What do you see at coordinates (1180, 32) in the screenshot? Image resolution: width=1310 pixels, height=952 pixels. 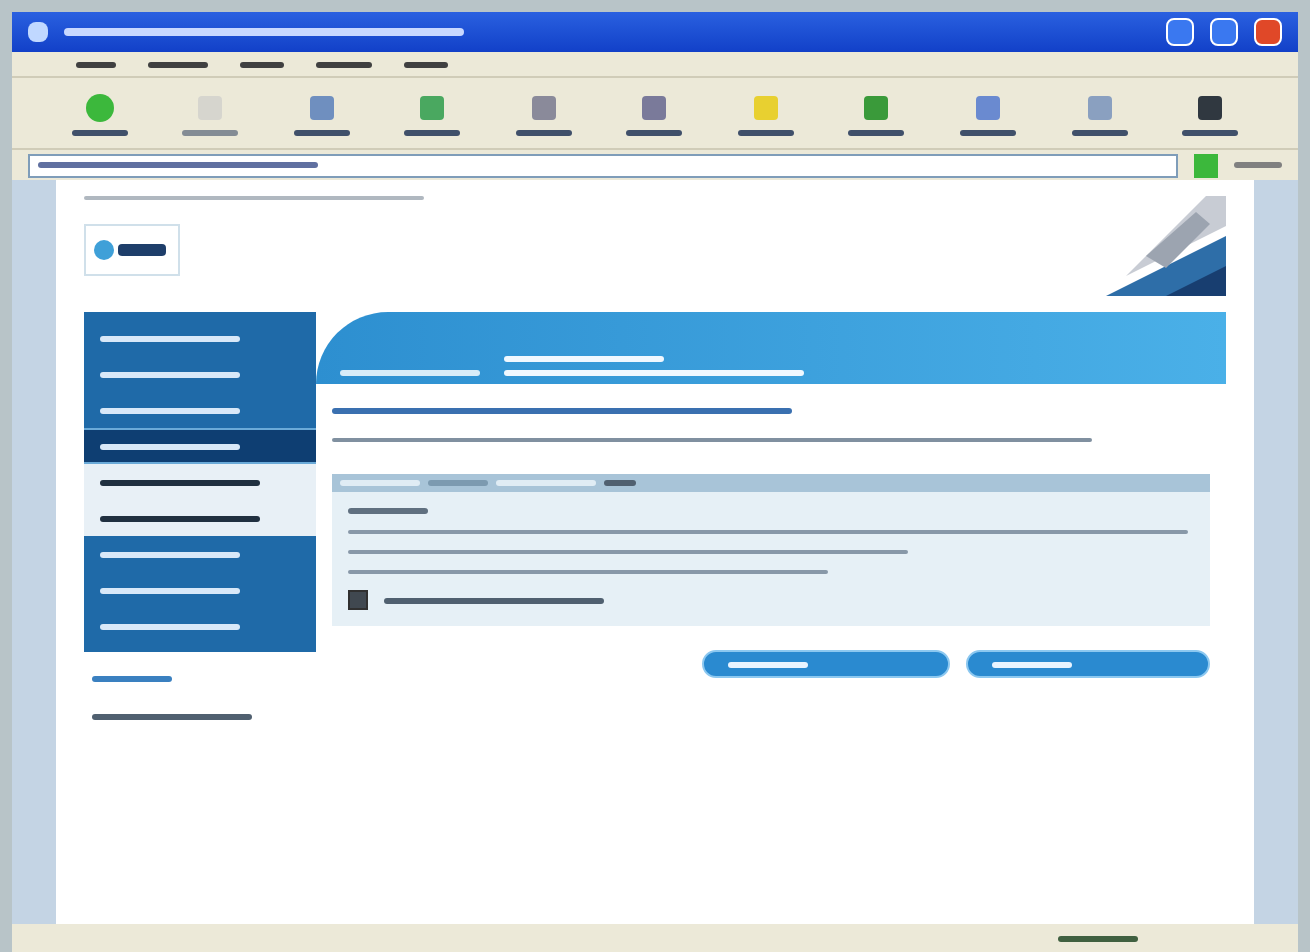 I see `minimize-button` at bounding box center [1180, 32].